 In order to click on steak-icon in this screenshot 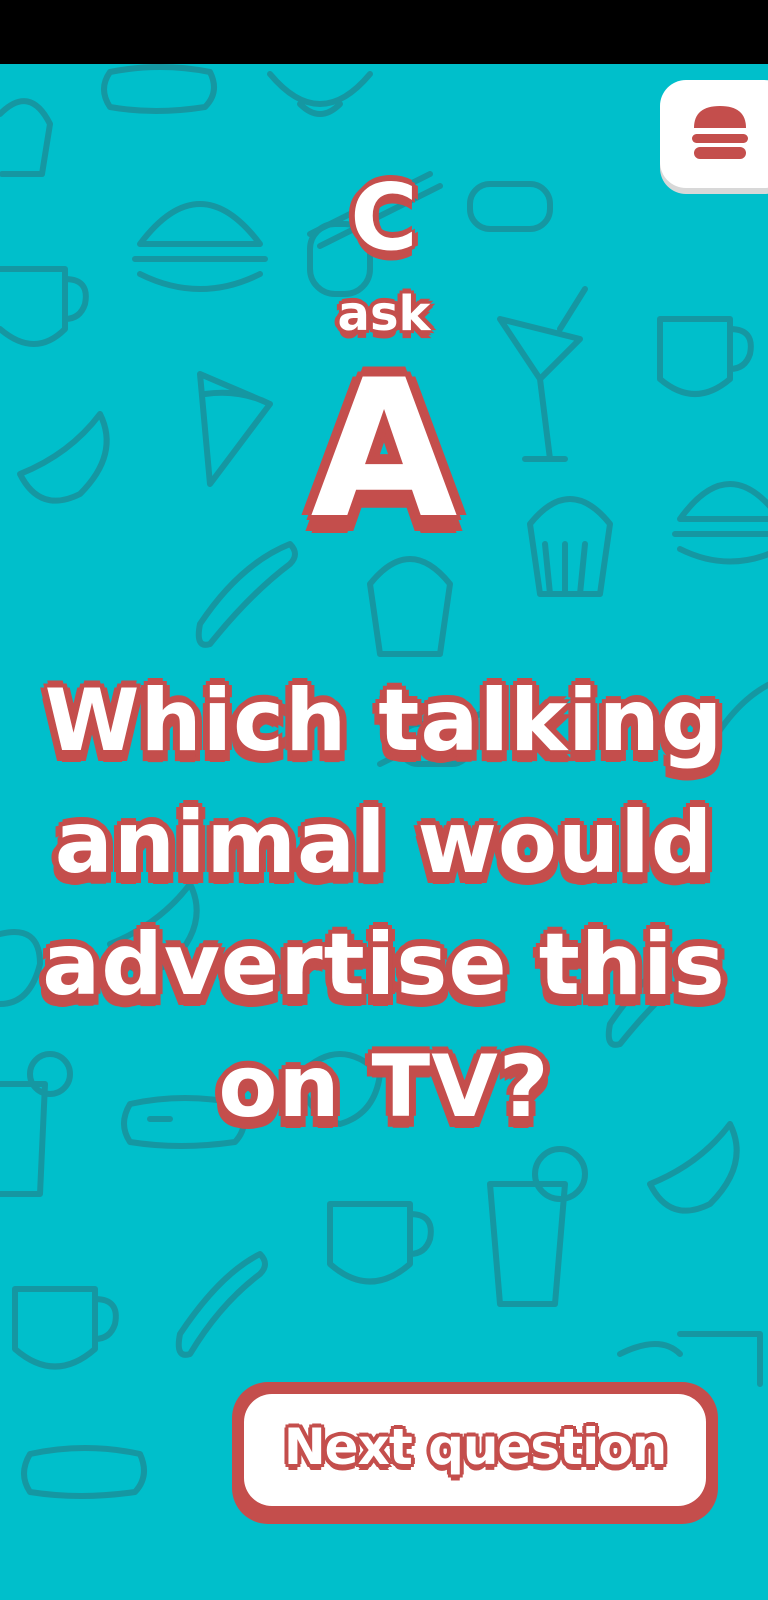, I will do `click(159, 89)`.